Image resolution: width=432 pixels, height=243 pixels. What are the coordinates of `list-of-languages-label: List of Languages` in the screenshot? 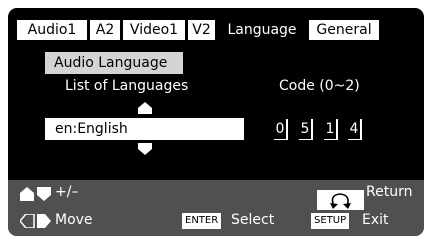 It's located at (127, 86).